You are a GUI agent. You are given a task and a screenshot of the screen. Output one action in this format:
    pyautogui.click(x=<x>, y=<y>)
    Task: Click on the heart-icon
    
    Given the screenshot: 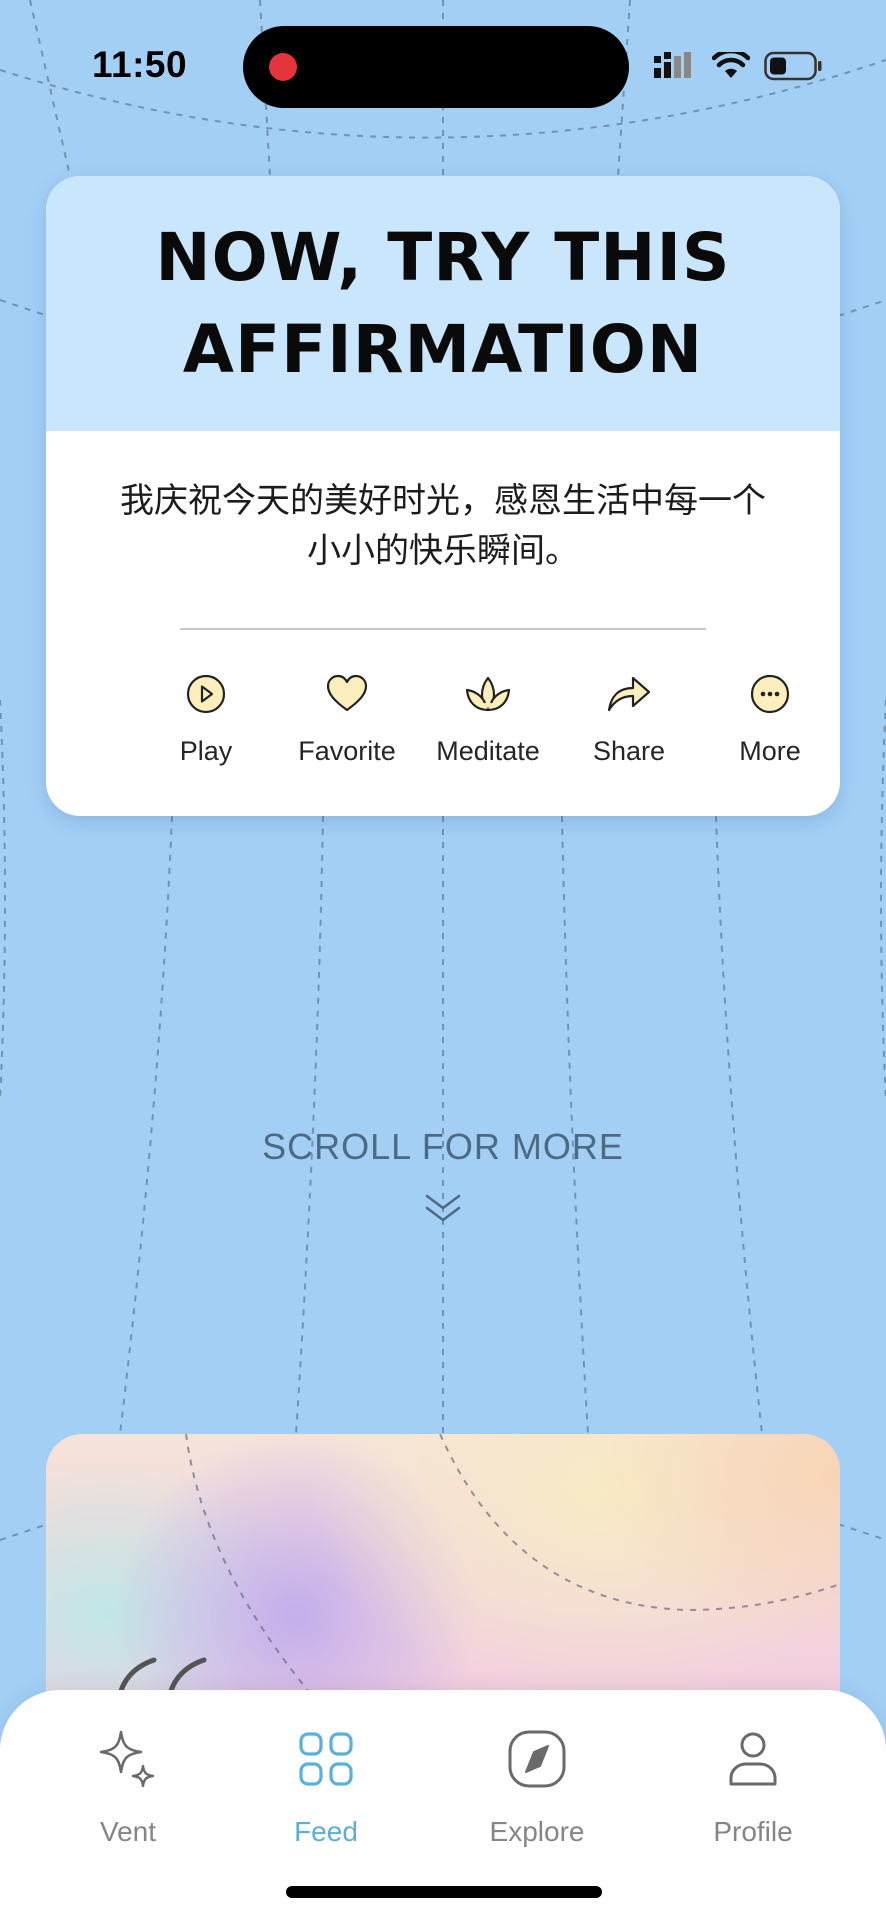 What is the action you would take?
    pyautogui.click(x=347, y=693)
    